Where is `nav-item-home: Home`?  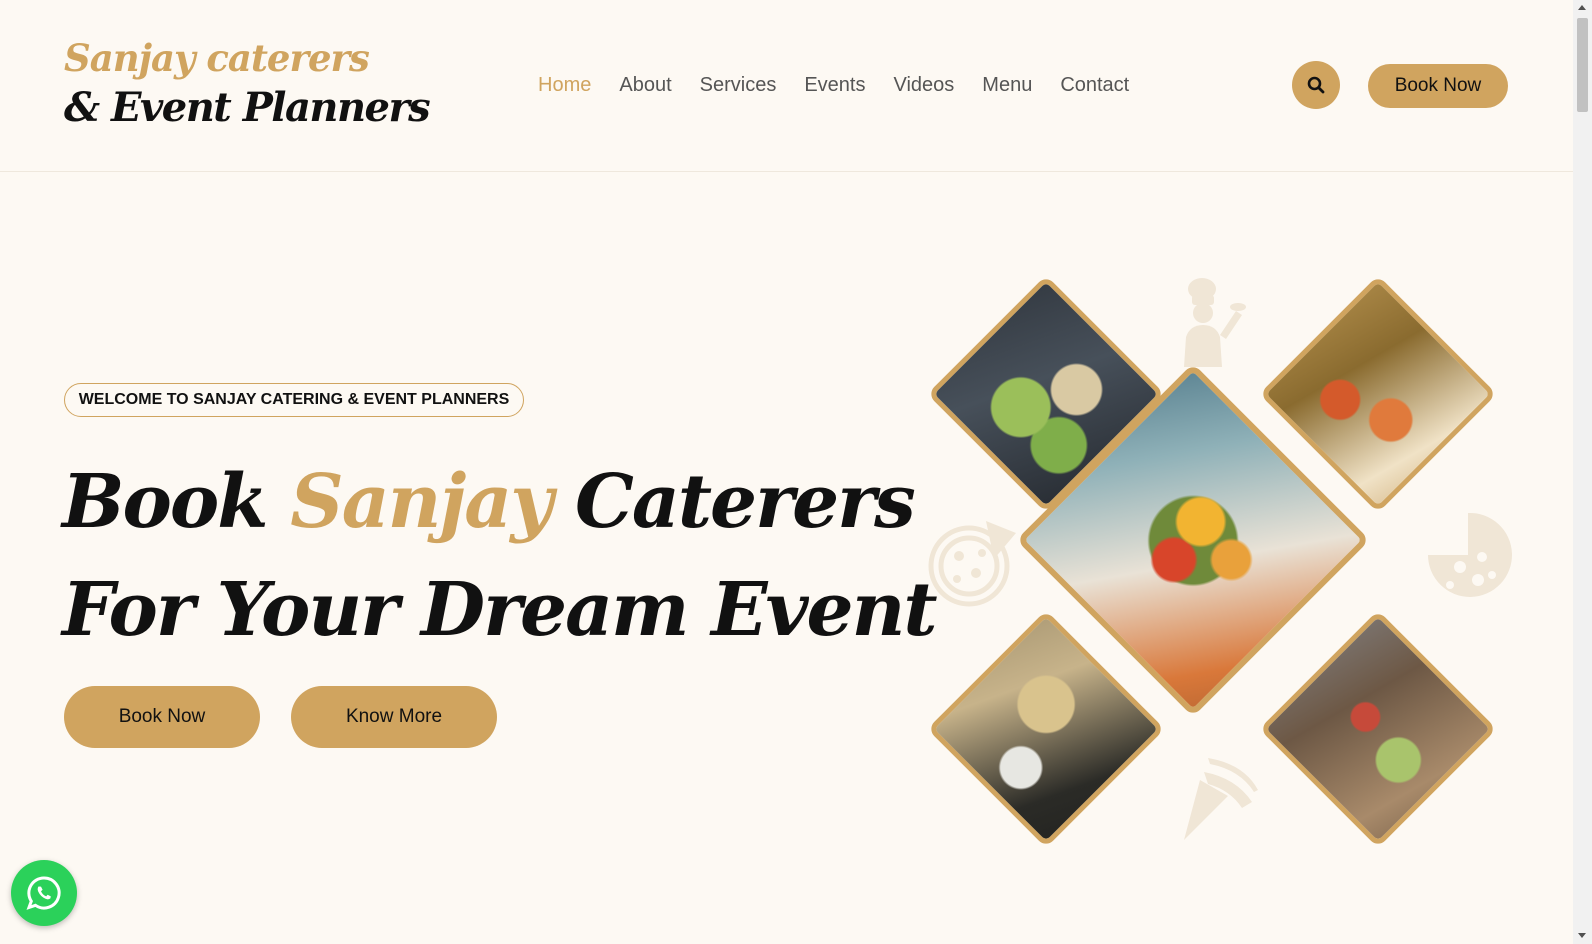 nav-item-home: Home is located at coordinates (564, 85).